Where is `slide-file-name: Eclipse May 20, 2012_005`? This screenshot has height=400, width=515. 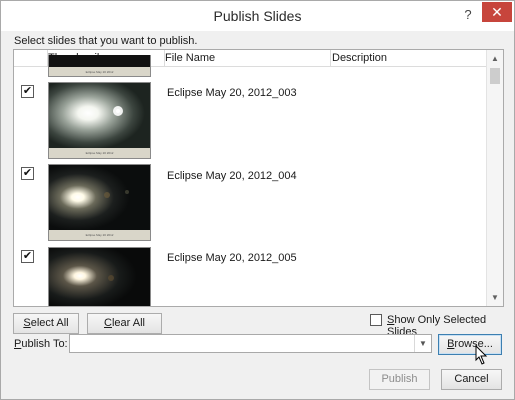 slide-file-name: Eclipse May 20, 2012_005 is located at coordinates (232, 258).